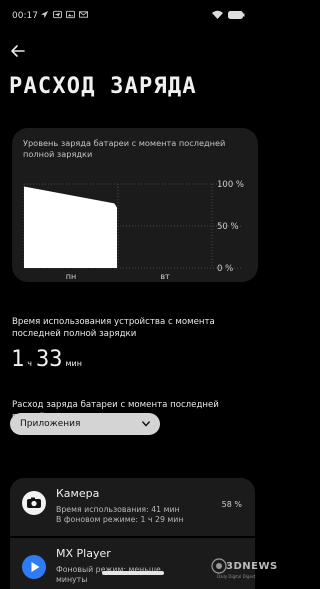 This screenshot has height=589, width=320. What do you see at coordinates (83, 553) in the screenshot?
I see `app-name: MX Player` at bounding box center [83, 553].